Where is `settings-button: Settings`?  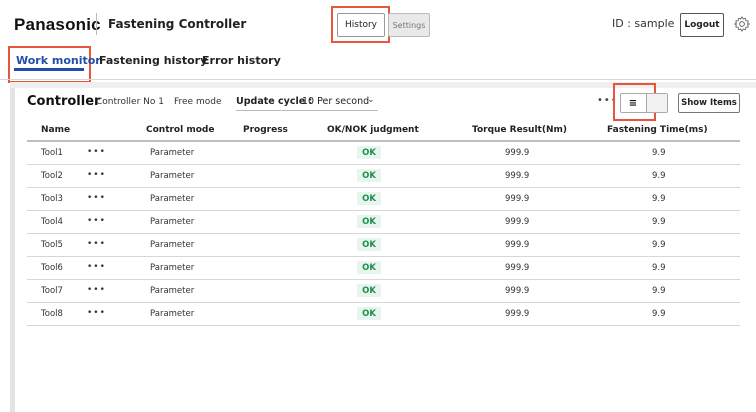
settings-button: Settings is located at coordinates (409, 25).